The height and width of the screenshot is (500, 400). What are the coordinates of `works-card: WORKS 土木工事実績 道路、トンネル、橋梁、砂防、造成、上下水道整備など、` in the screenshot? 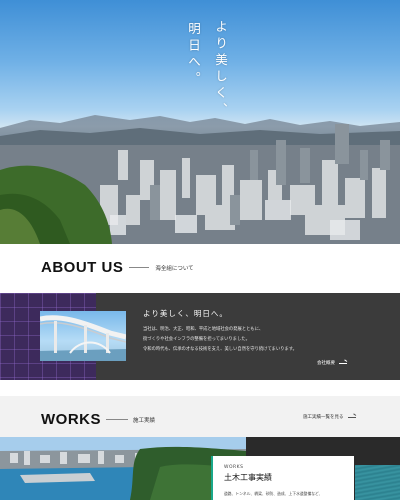 It's located at (282, 478).